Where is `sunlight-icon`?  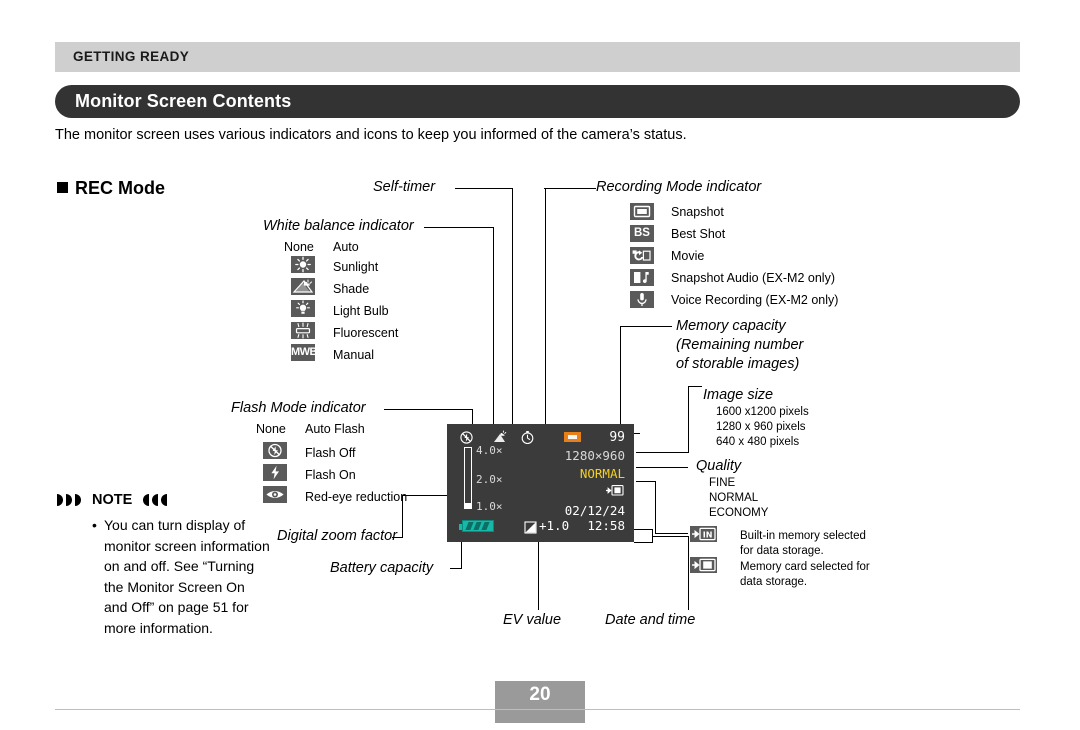
sunlight-icon is located at coordinates (303, 264).